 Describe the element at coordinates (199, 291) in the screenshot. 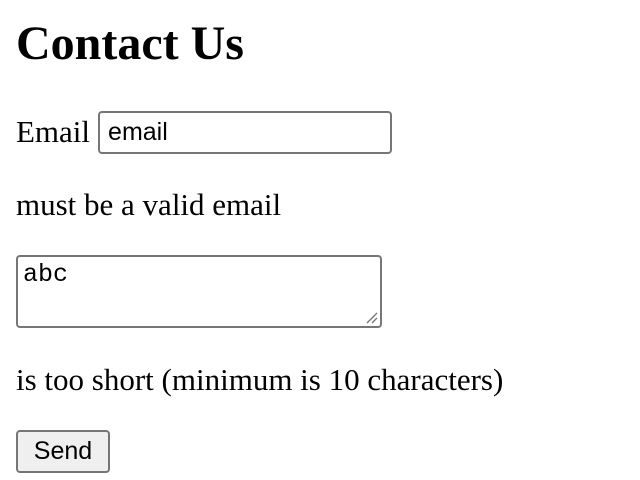

I see `message-textarea: abc` at that location.